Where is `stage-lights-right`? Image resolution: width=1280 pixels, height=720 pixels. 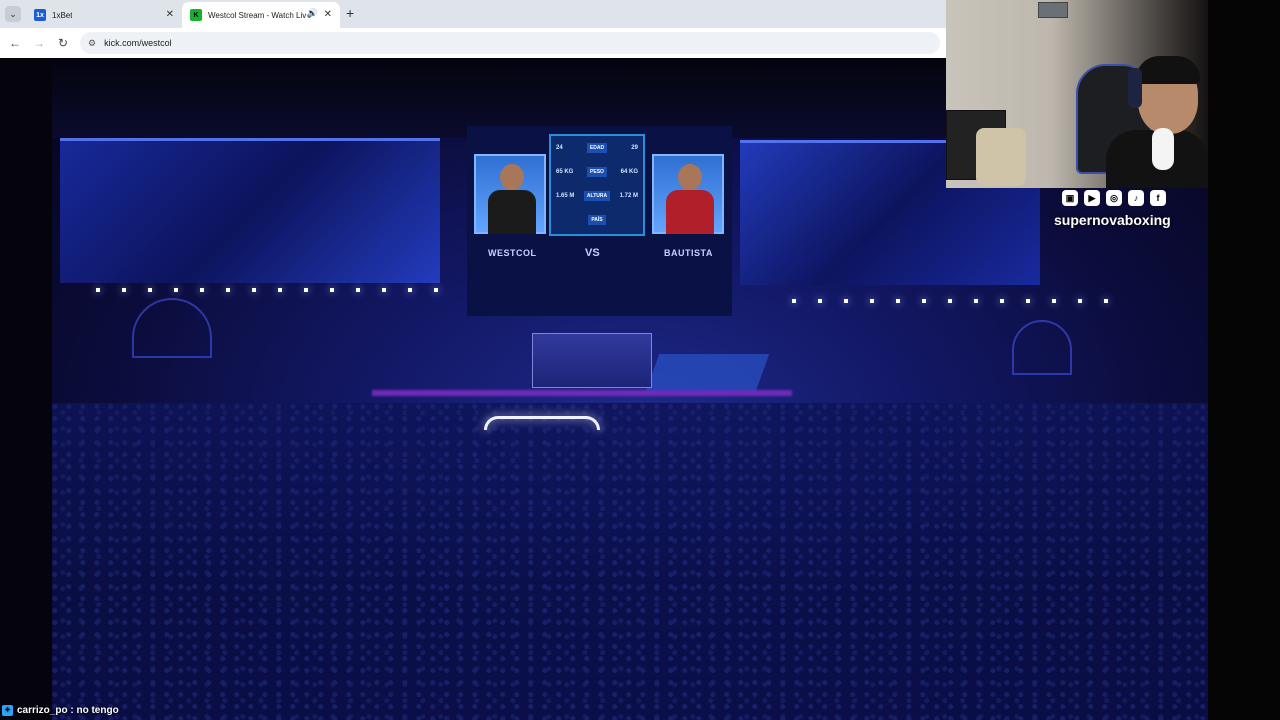 stage-lights-right is located at coordinates (952, 301).